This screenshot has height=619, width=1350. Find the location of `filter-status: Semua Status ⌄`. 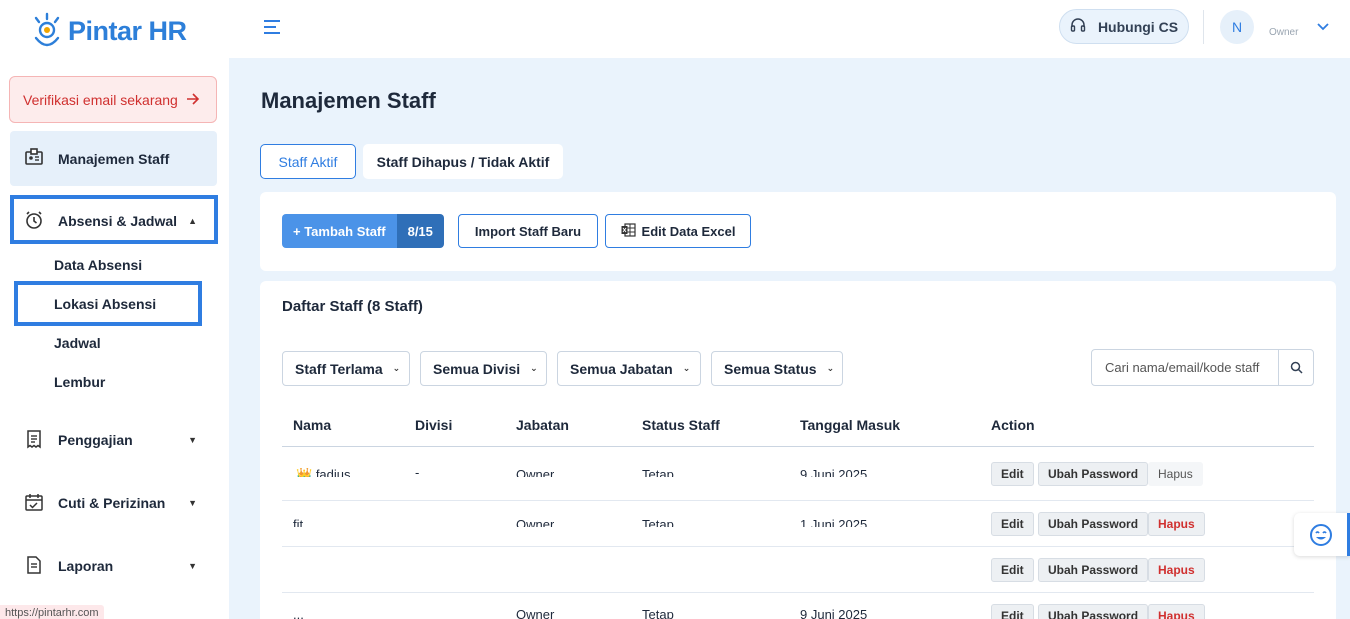

filter-status: Semua Status ⌄ is located at coordinates (777, 368).